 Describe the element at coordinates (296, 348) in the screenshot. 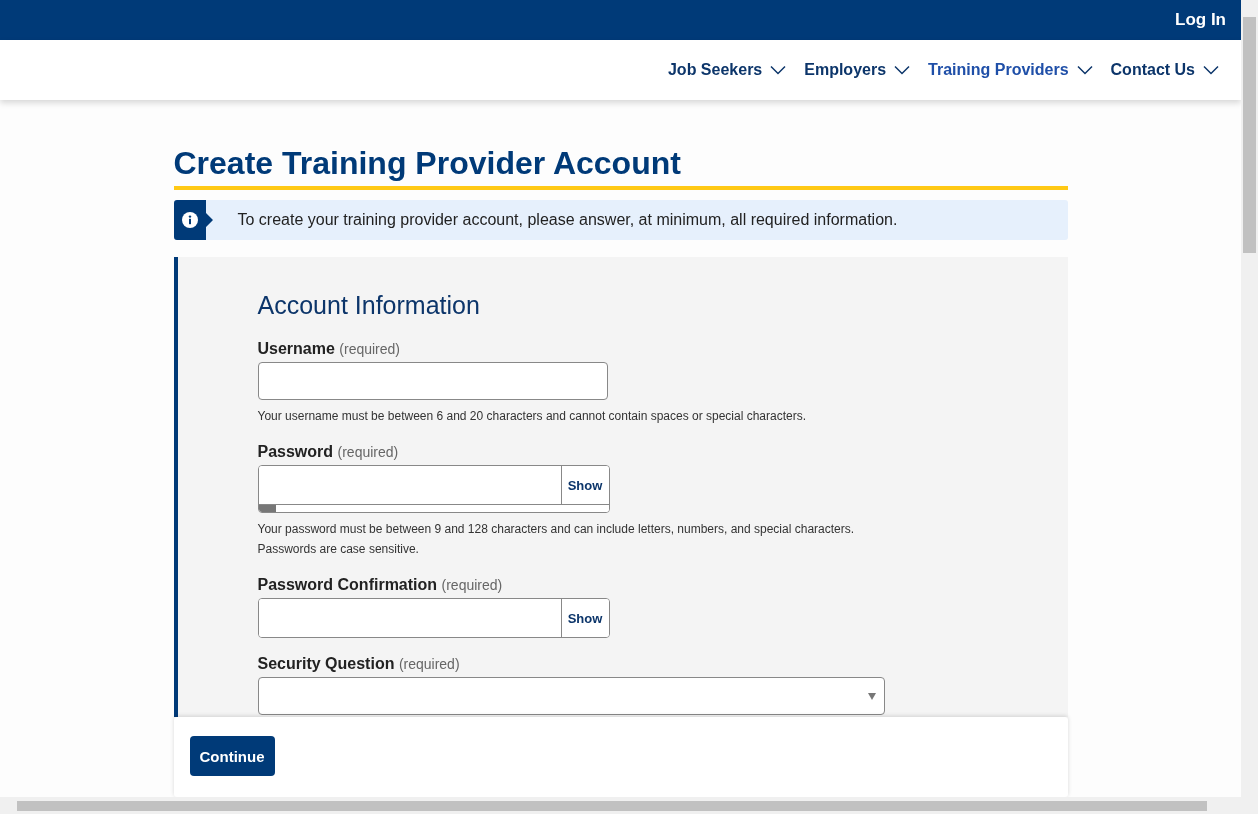

I see `field-label: Username` at that location.